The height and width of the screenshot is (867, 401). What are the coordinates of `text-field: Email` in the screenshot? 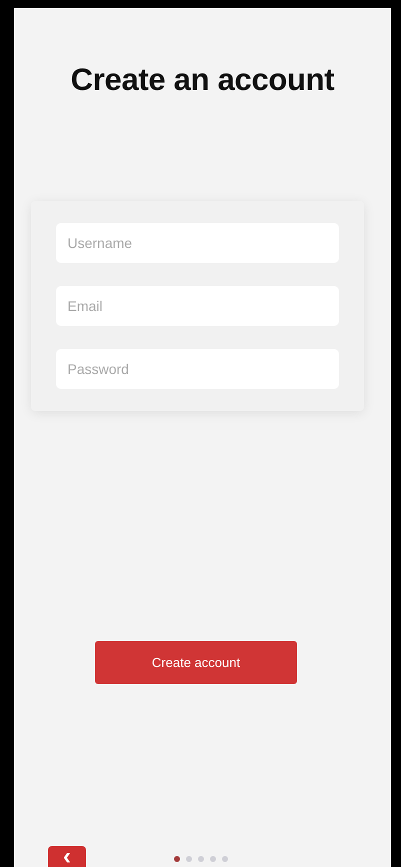 It's located at (197, 306).